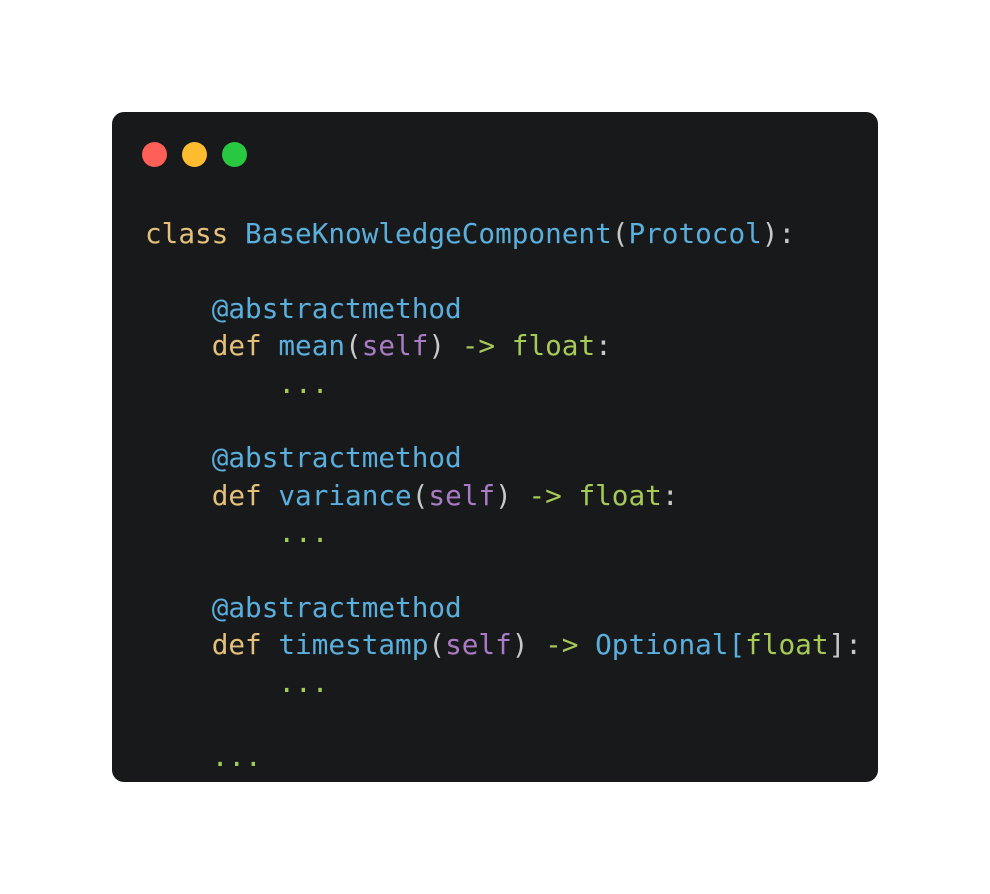 This screenshot has width=990, height=894. I want to click on window-controls, so click(194, 154).